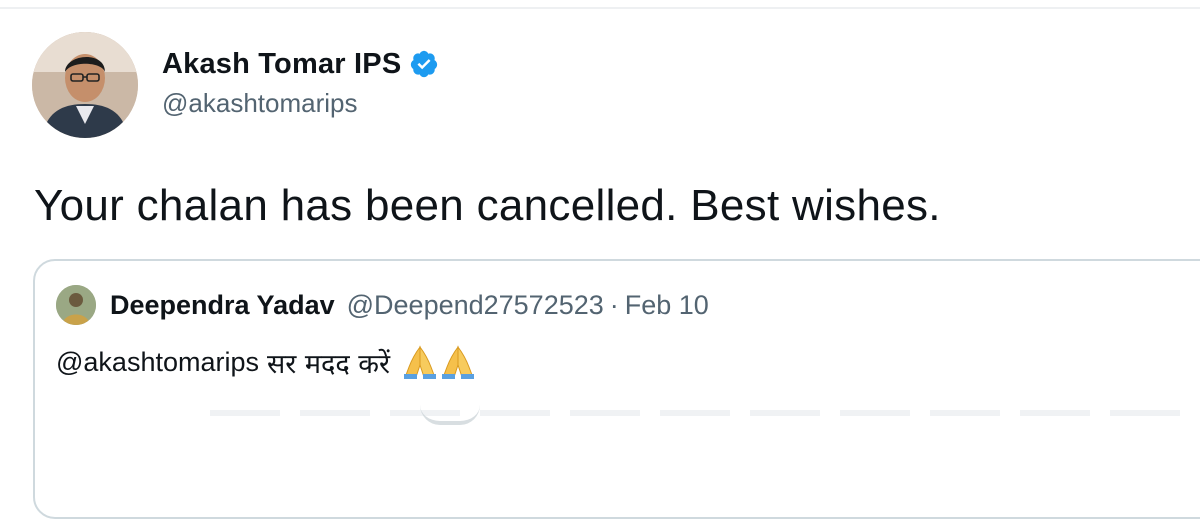 Image resolution: width=1200 pixels, height=519 pixels. I want to click on top-divider, so click(600, 8).